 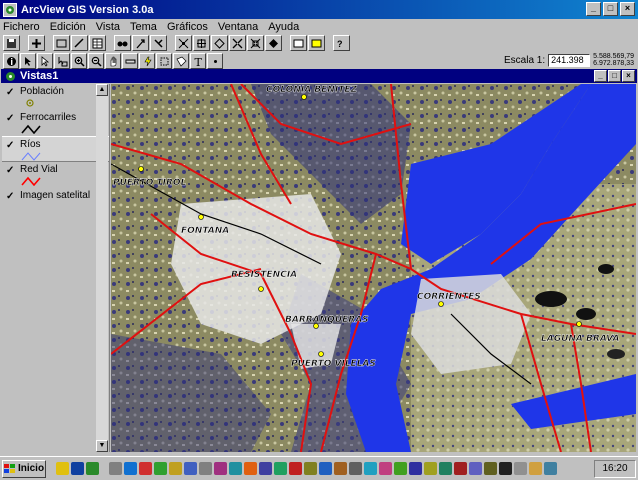 What do you see at coordinates (55, 97) in the screenshot?
I see `toc-theme-poblacion: ✓ Población` at bounding box center [55, 97].